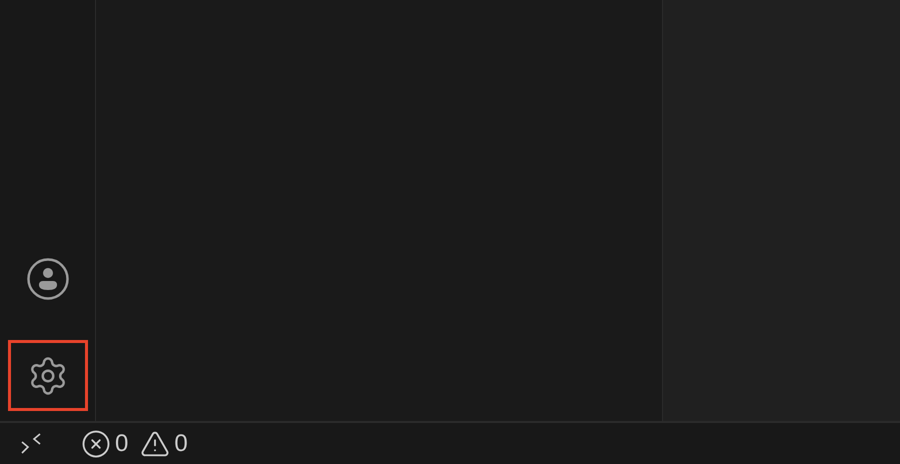 This screenshot has height=464, width=900. I want to click on settings-button, so click(48, 375).